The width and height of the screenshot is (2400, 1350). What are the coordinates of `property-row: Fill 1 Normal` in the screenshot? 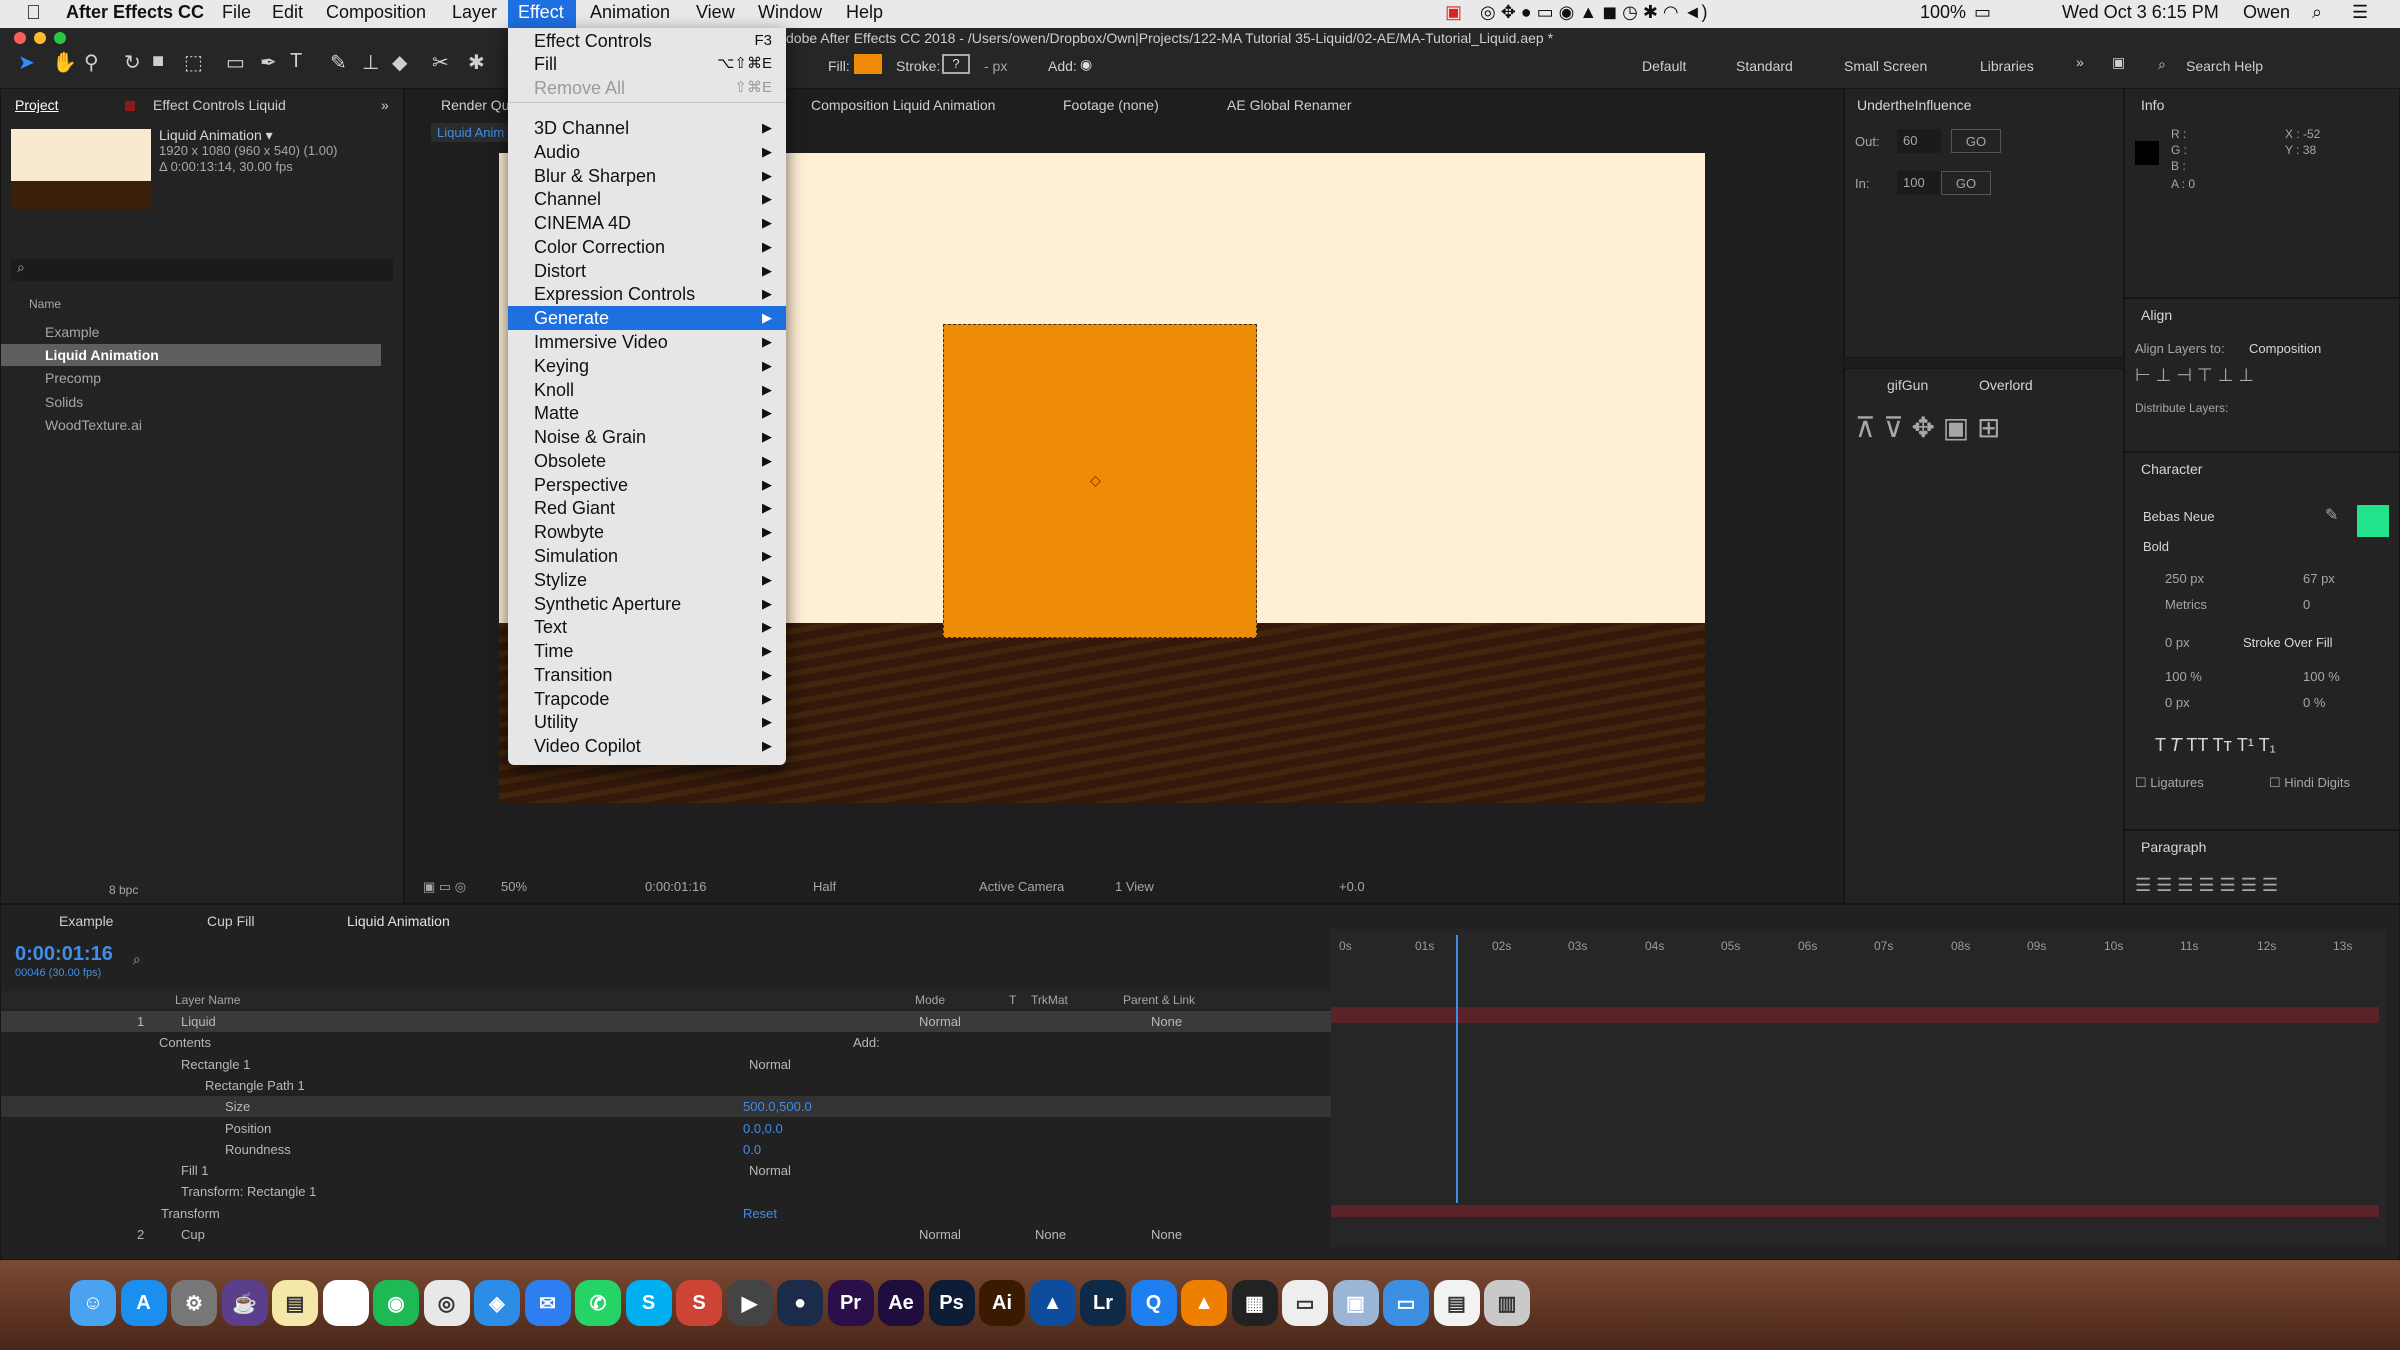 It's located at (666, 1170).